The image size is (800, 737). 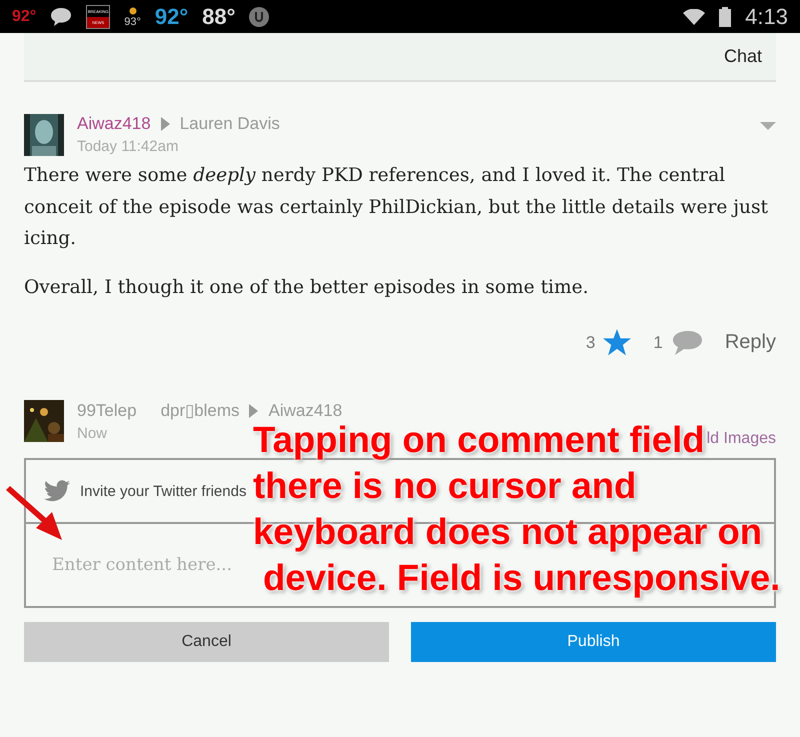 What do you see at coordinates (694, 16) in the screenshot?
I see `wifi-icon` at bounding box center [694, 16].